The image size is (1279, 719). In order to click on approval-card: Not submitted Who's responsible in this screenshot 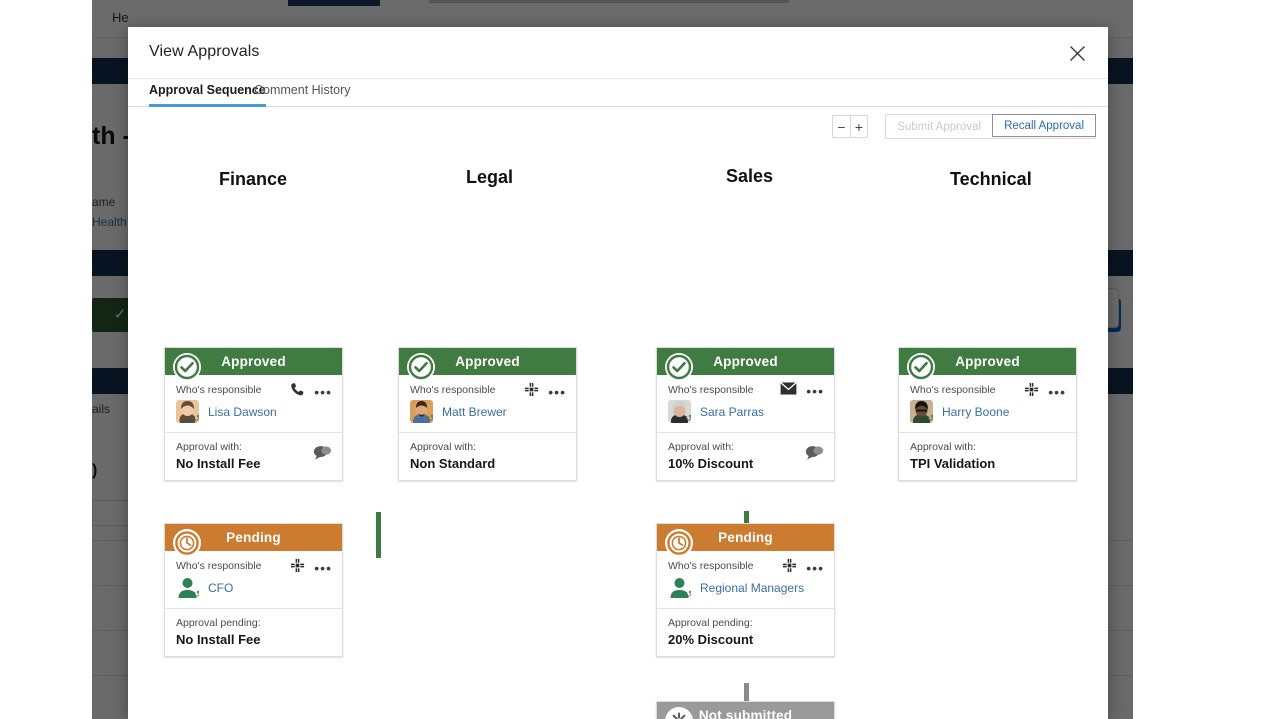, I will do `click(745, 710)`.